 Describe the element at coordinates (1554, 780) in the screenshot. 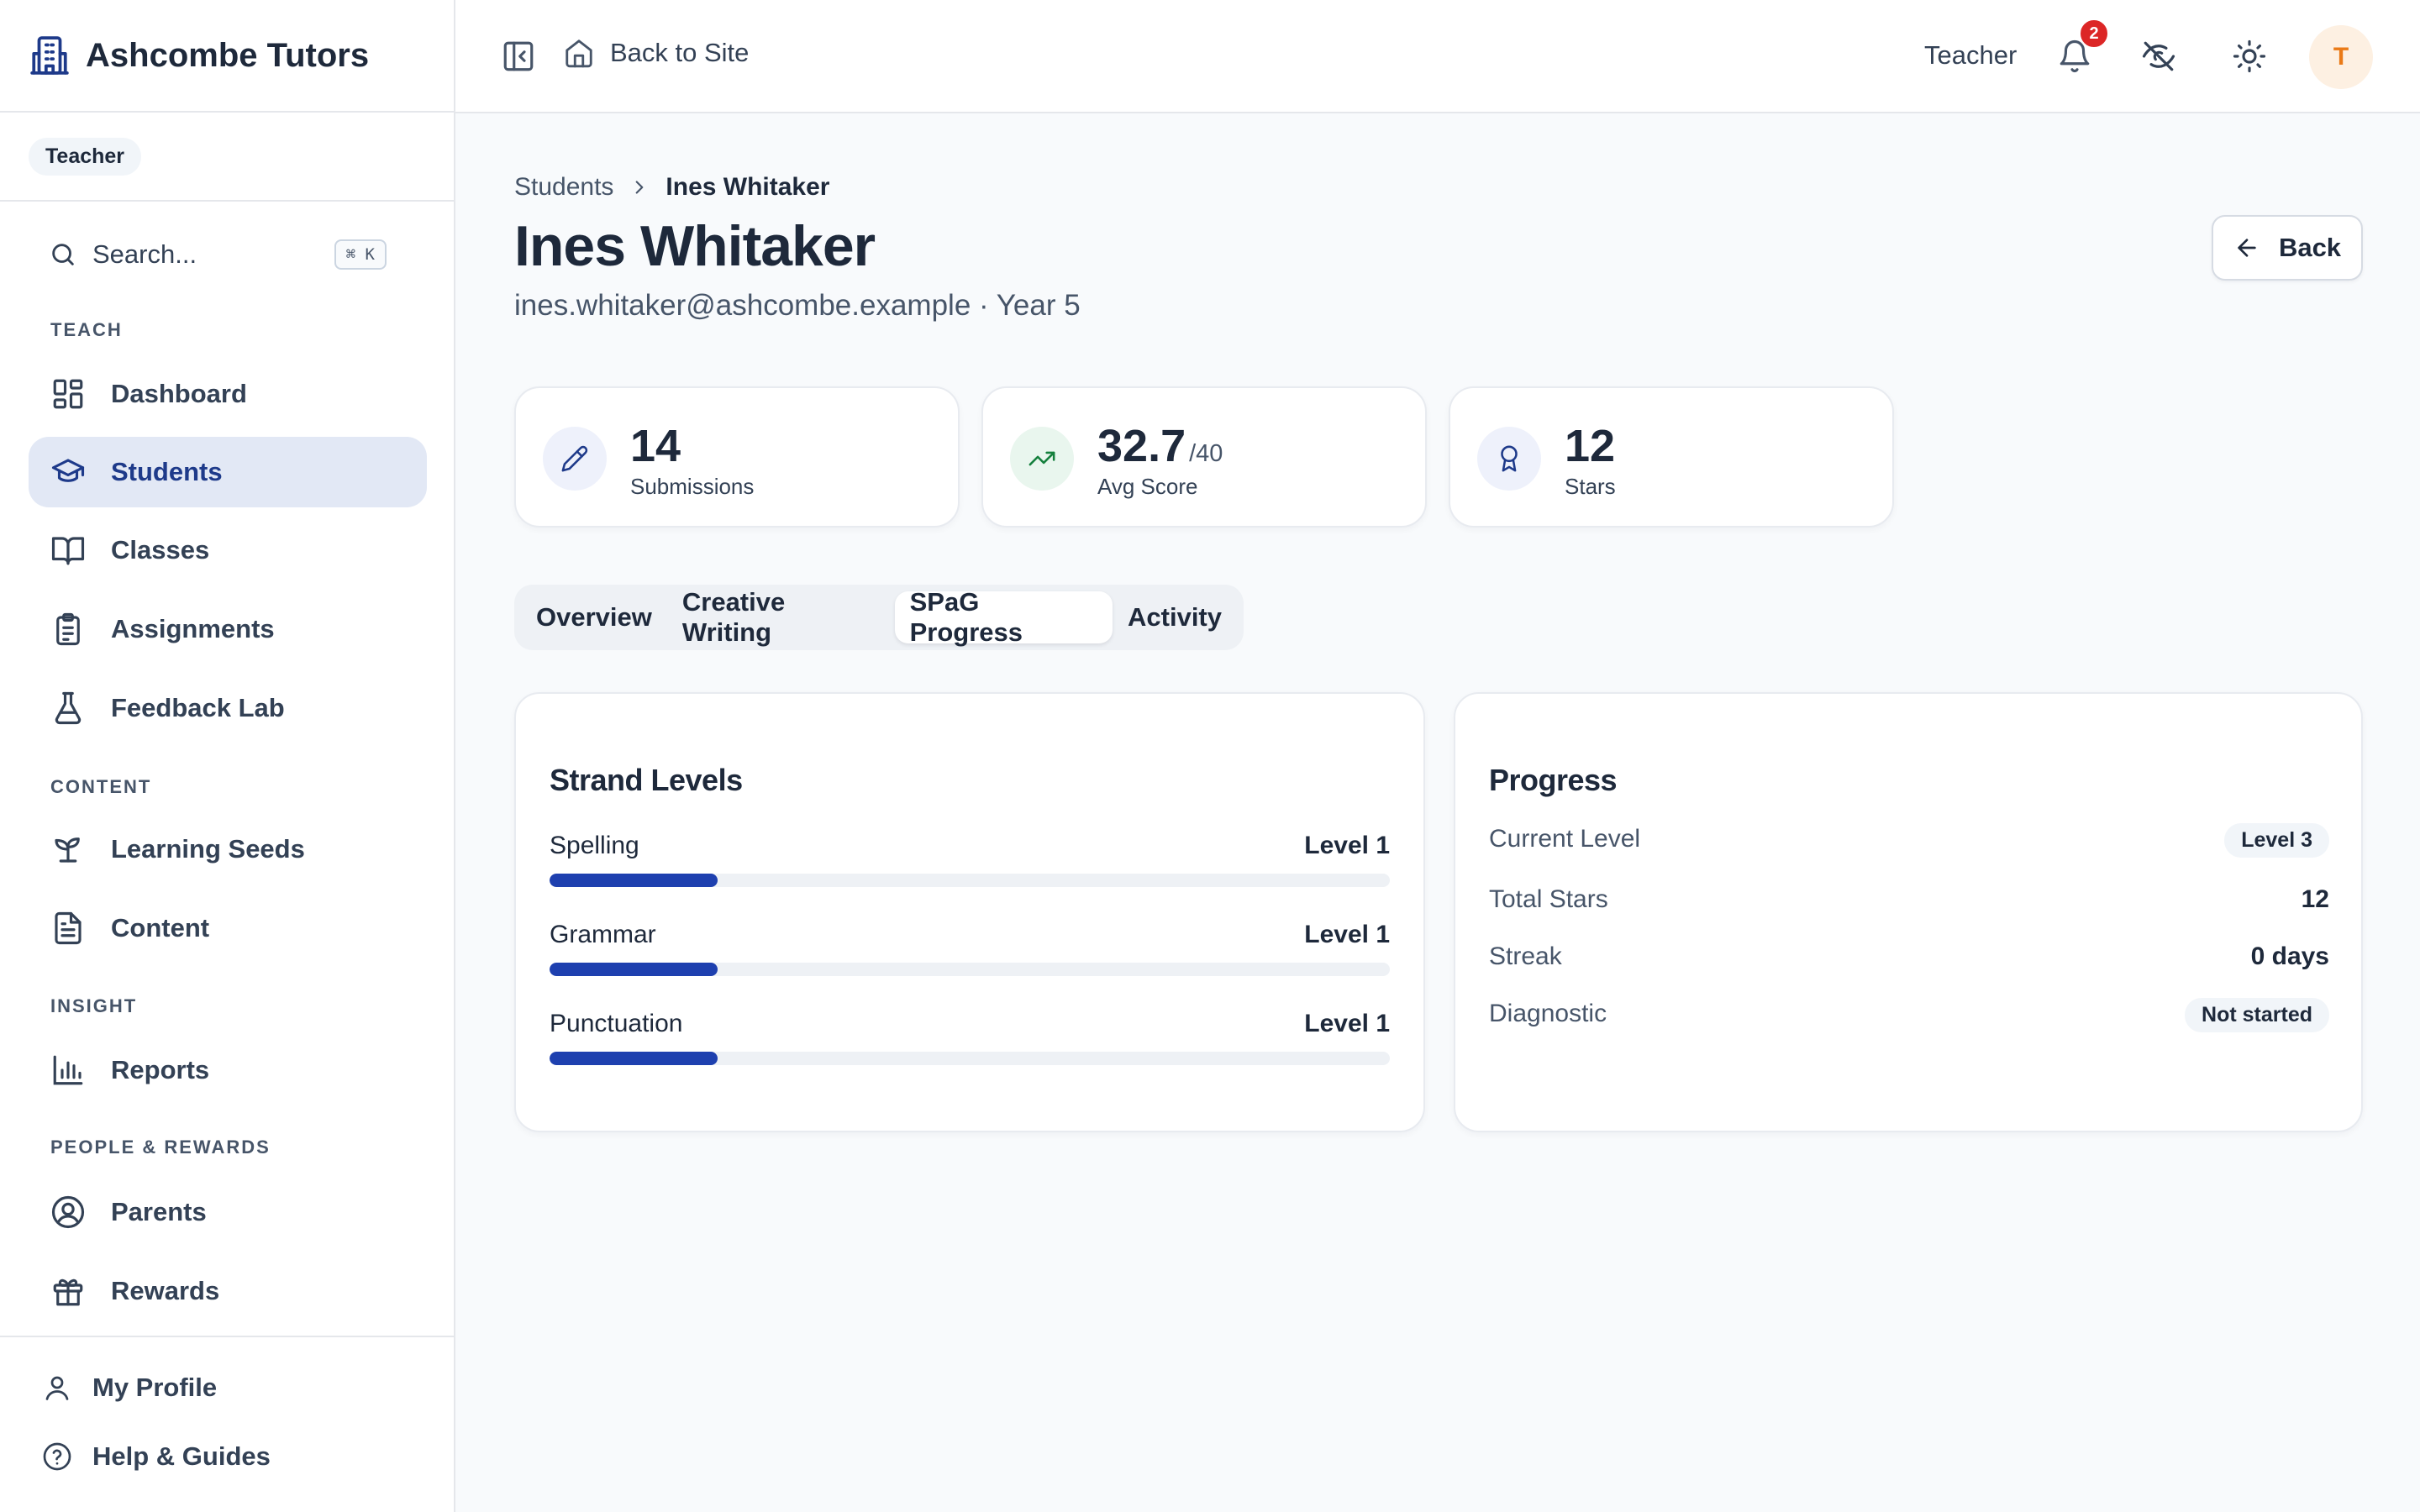

I see `progress-title: Progress` at that location.